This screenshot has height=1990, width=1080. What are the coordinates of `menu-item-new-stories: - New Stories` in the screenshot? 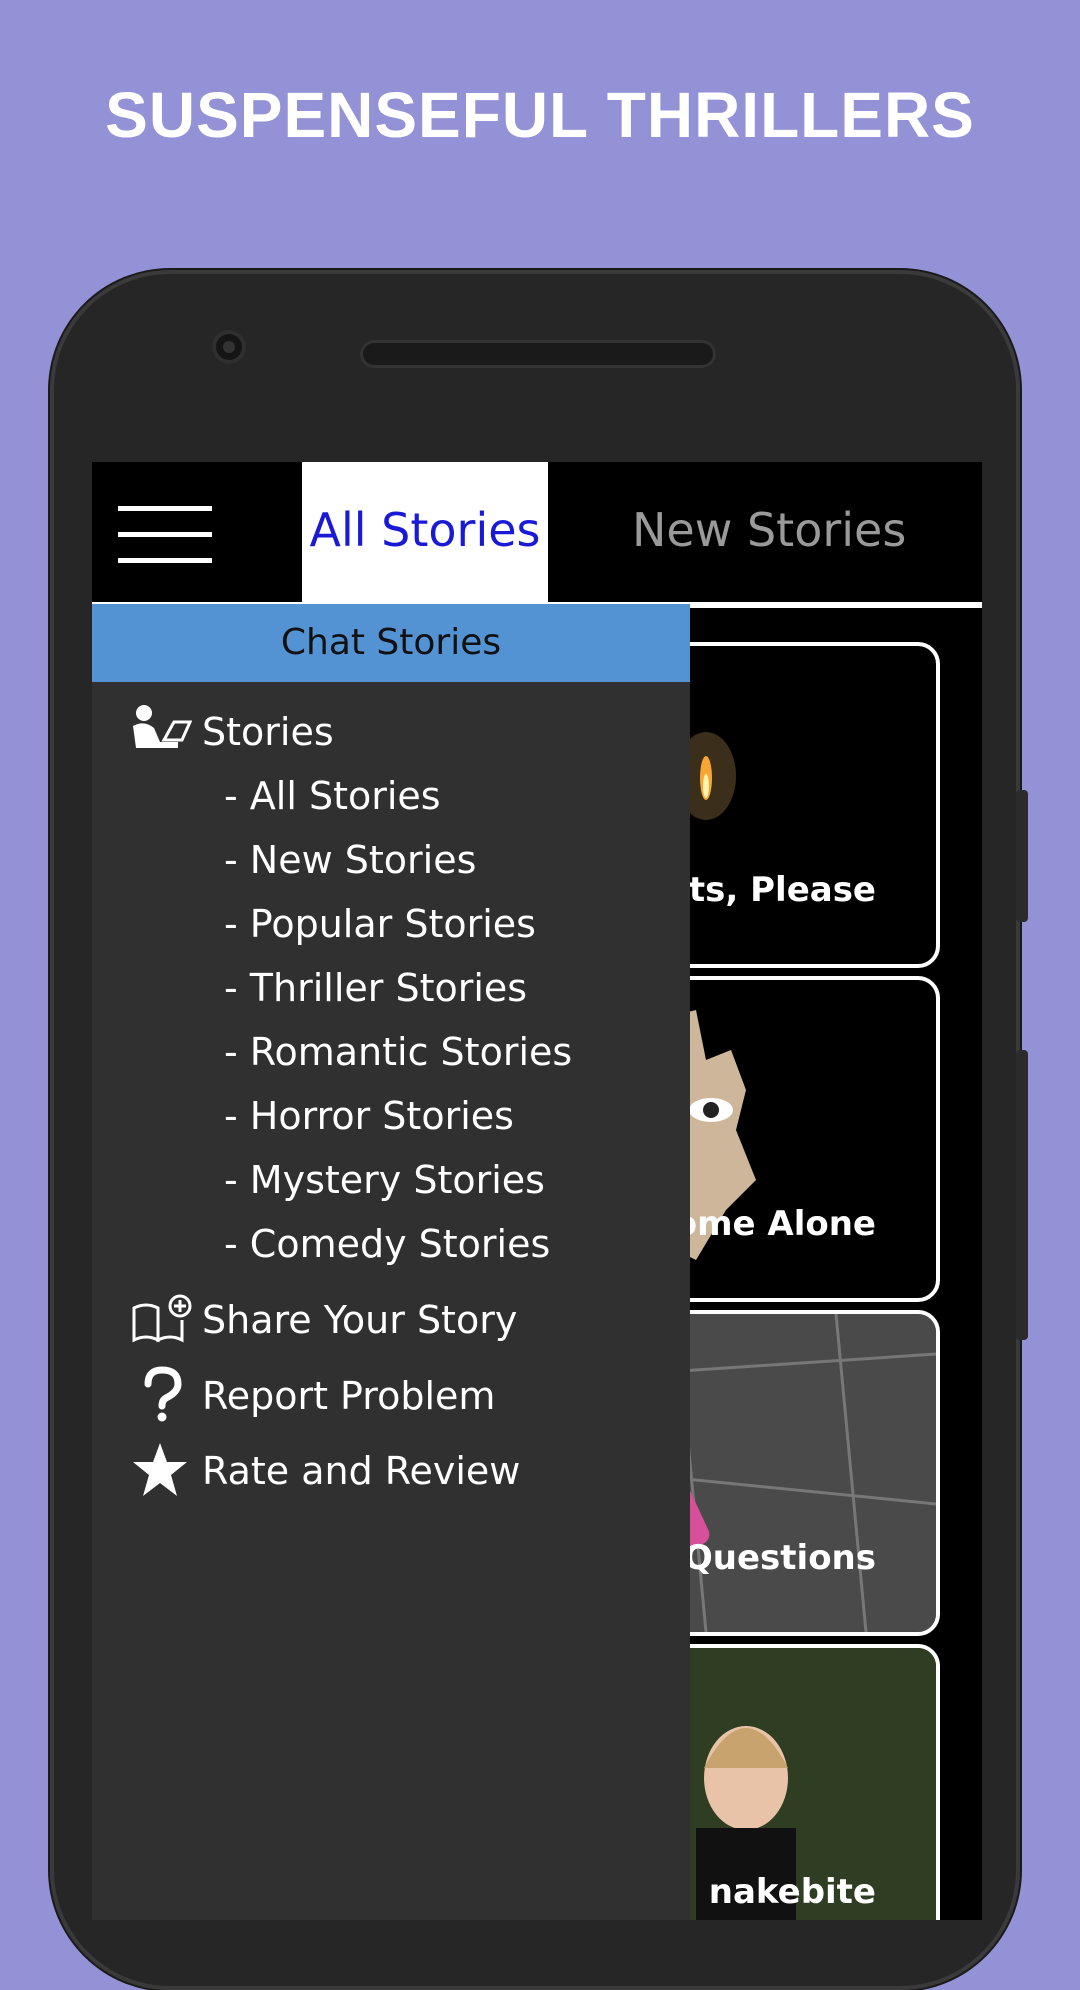 It's located at (350, 860).